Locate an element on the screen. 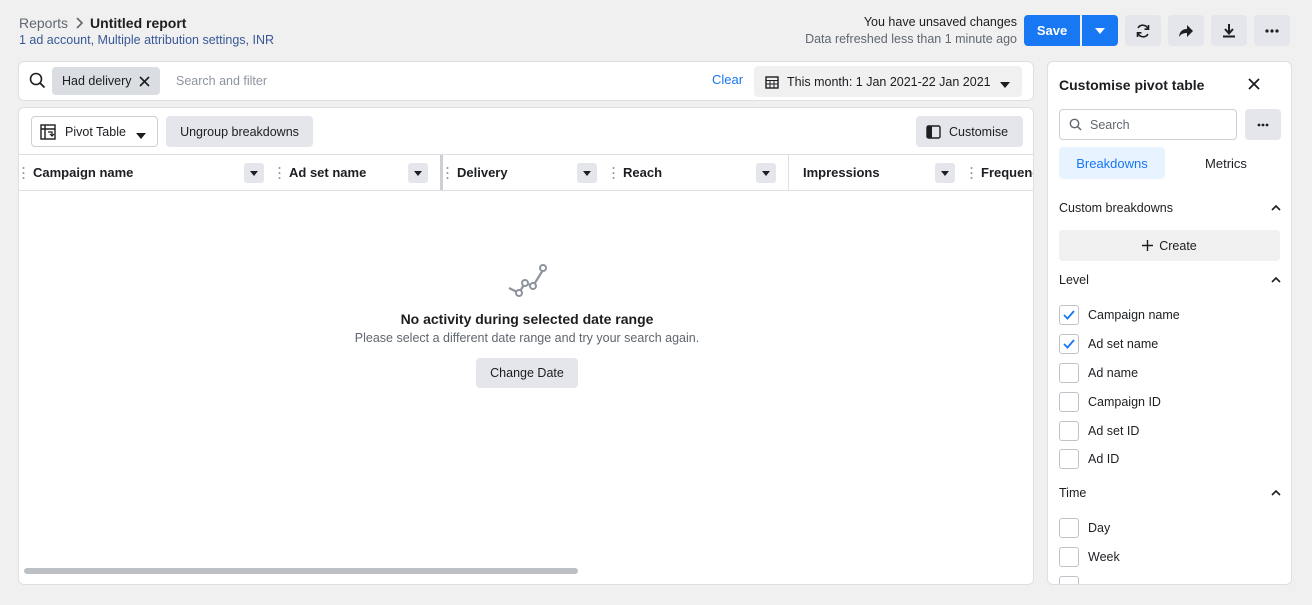  filter-chip-had-delivery: Had delivery is located at coordinates (106, 81).